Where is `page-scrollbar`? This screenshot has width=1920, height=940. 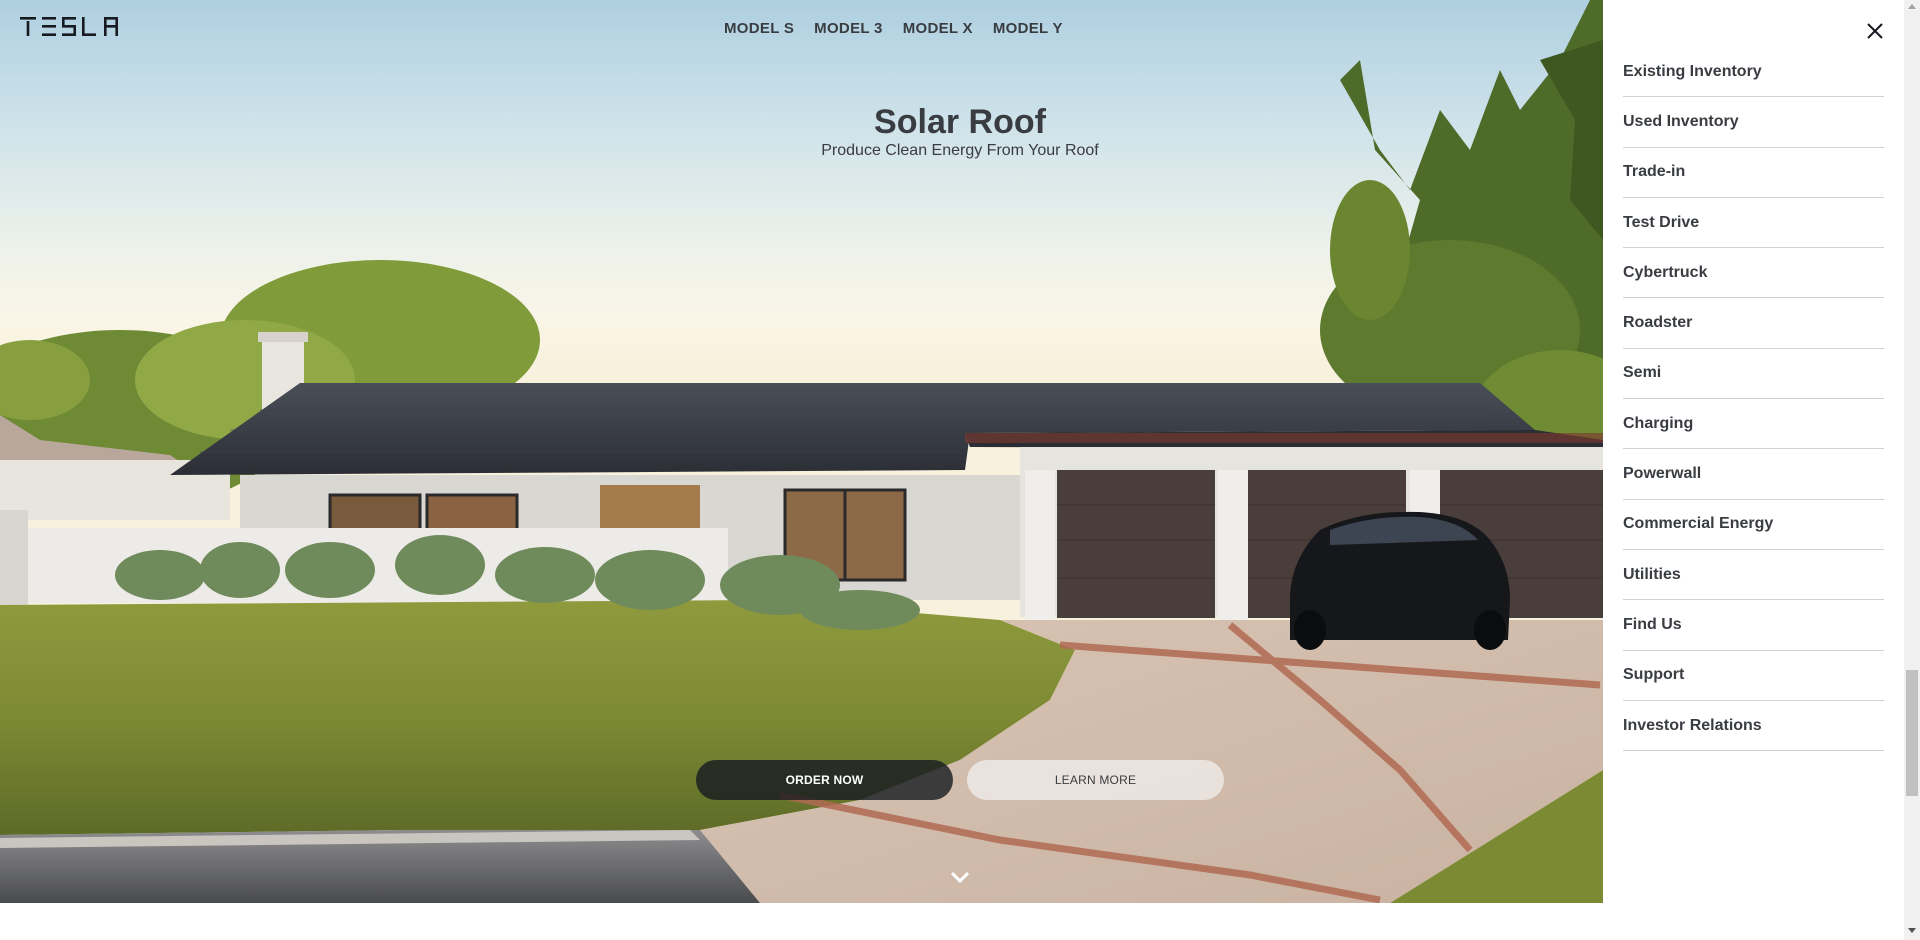 page-scrollbar is located at coordinates (1912, 470).